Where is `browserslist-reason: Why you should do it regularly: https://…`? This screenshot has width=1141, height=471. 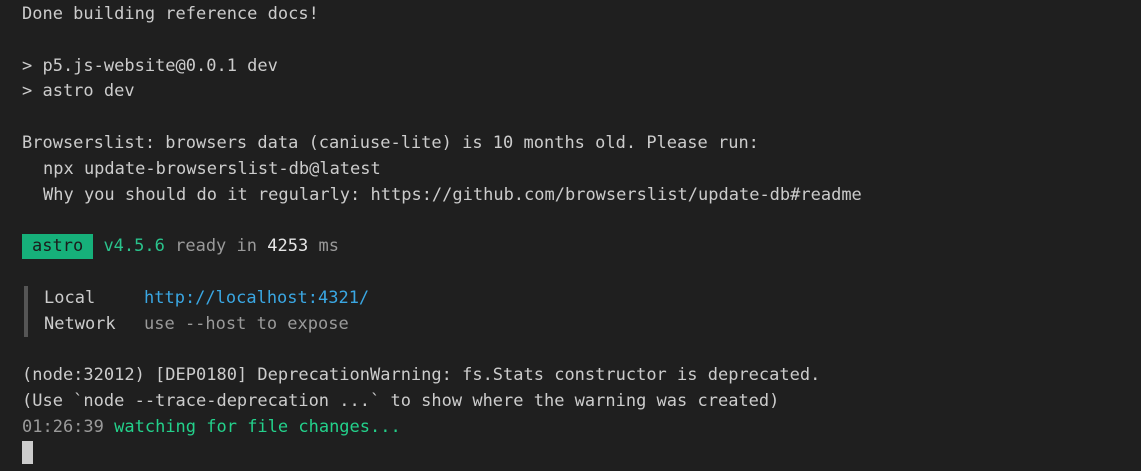 browserslist-reason: Why you should do it regularly: https://… is located at coordinates (452, 194).